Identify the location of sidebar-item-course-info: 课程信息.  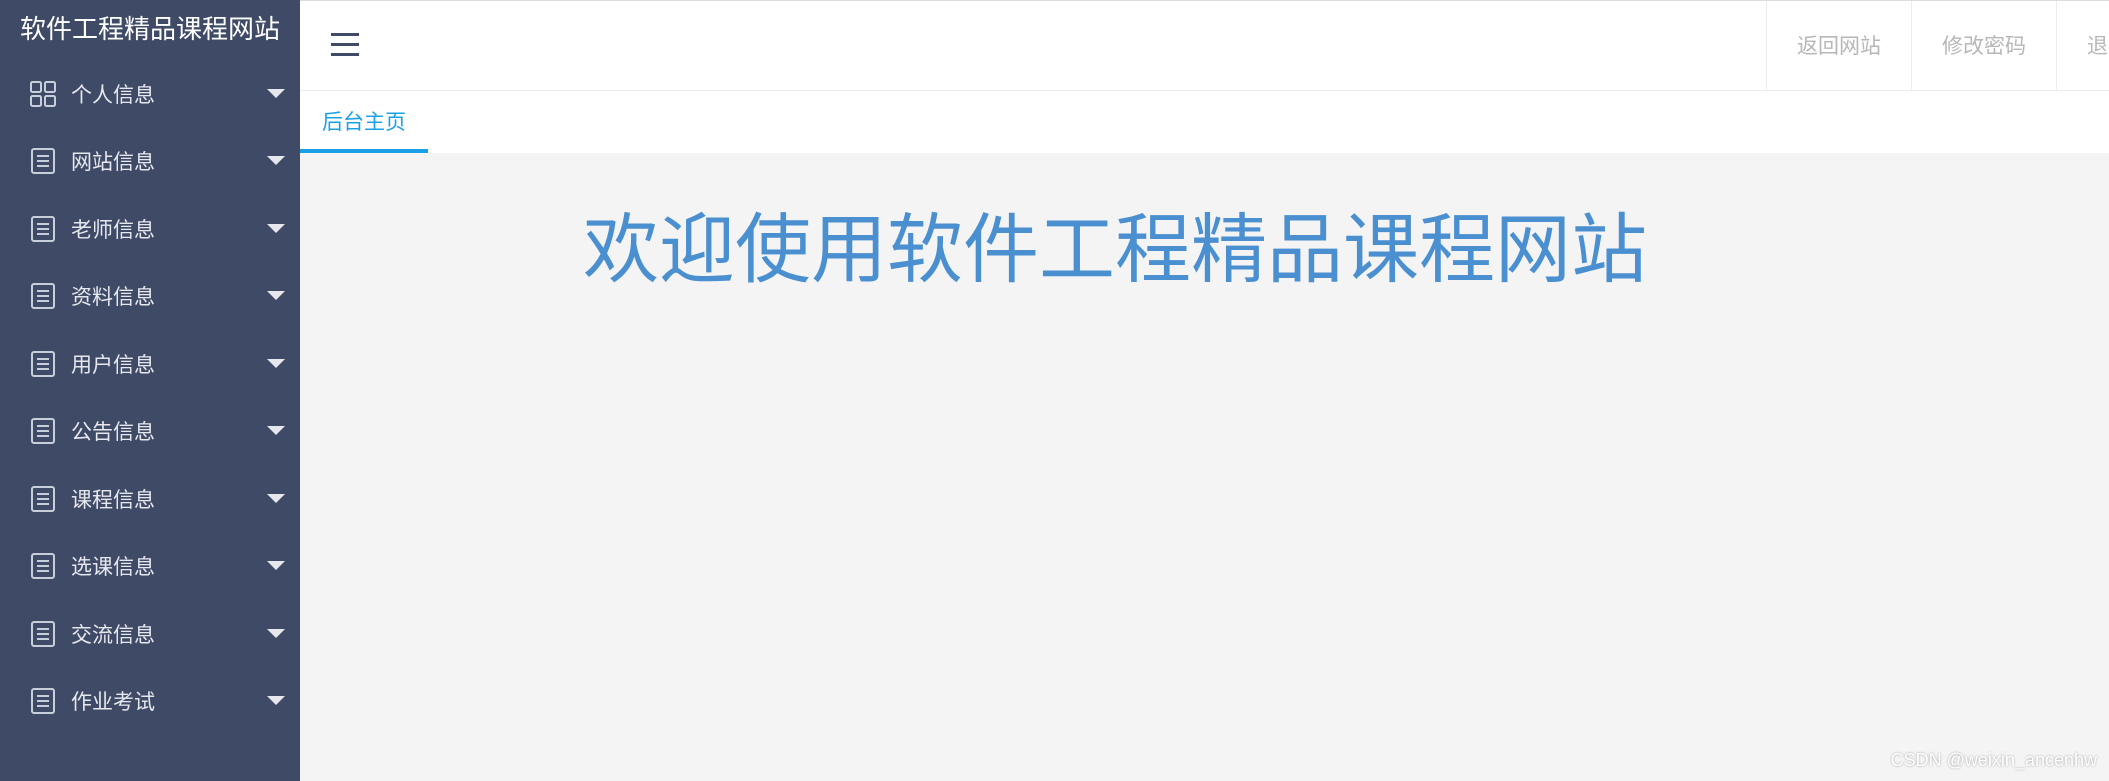
(150, 499).